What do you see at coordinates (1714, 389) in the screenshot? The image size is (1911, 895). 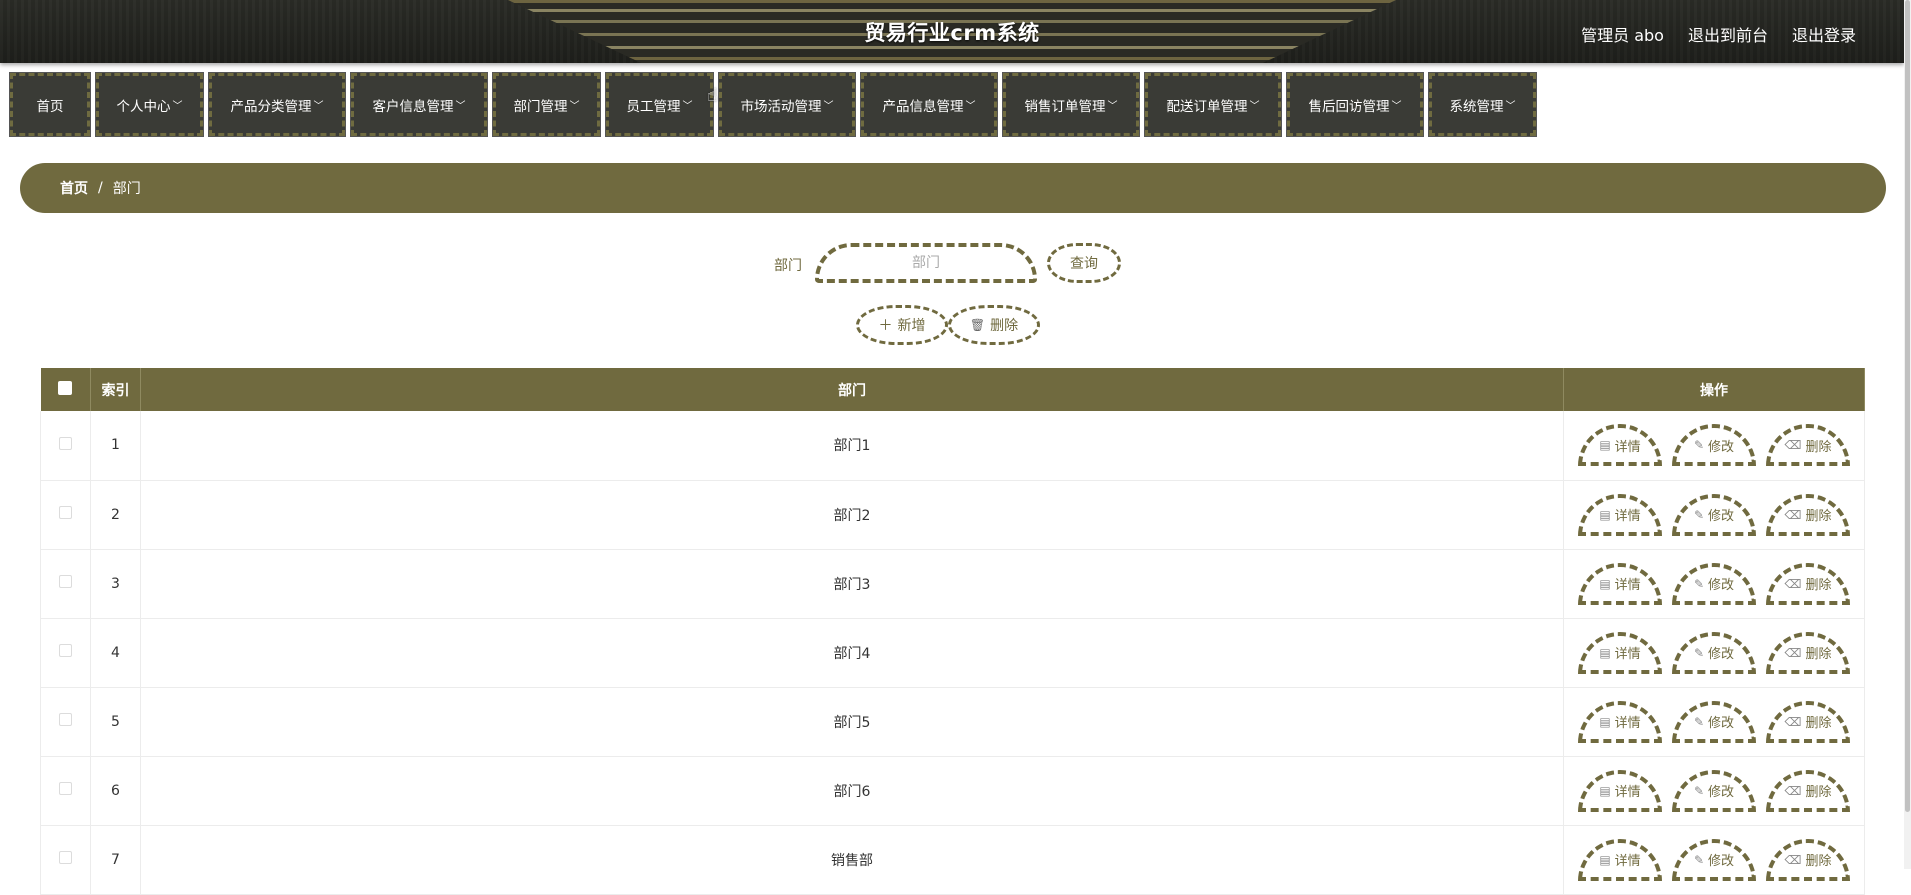 I see `header-operations: 操作` at bounding box center [1714, 389].